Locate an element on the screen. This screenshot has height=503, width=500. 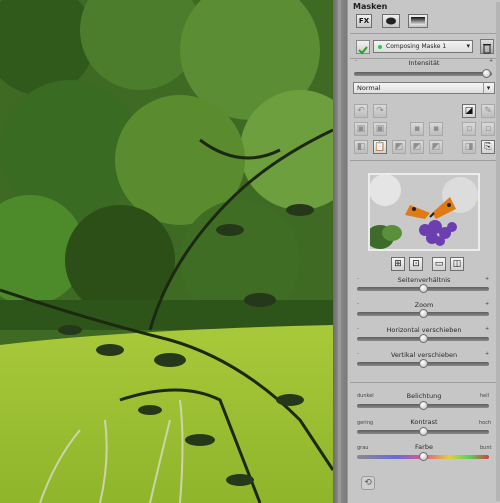
tool-button: ◨ is located at coordinates (469, 147).